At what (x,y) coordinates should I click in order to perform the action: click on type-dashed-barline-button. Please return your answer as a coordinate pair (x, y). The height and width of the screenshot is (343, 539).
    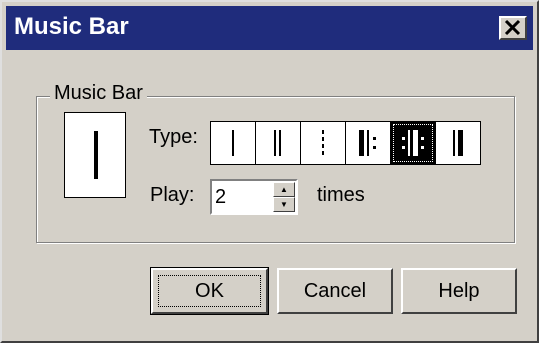
    Looking at the image, I should click on (323, 143).